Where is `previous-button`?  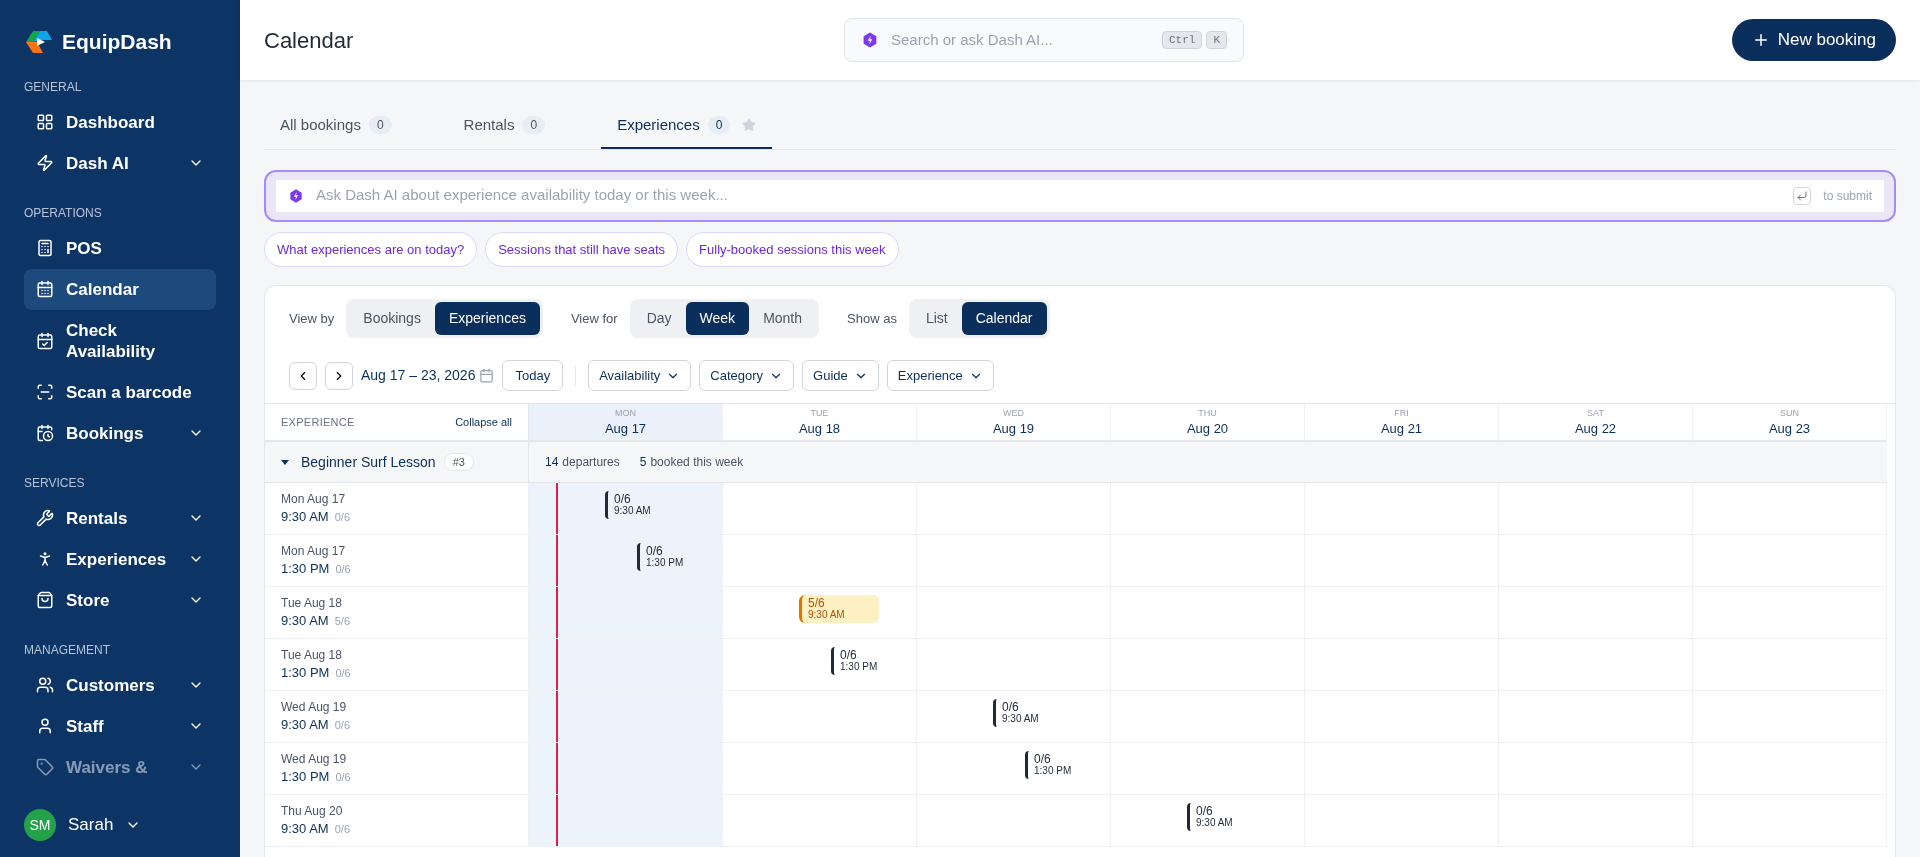 previous-button is located at coordinates (303, 375).